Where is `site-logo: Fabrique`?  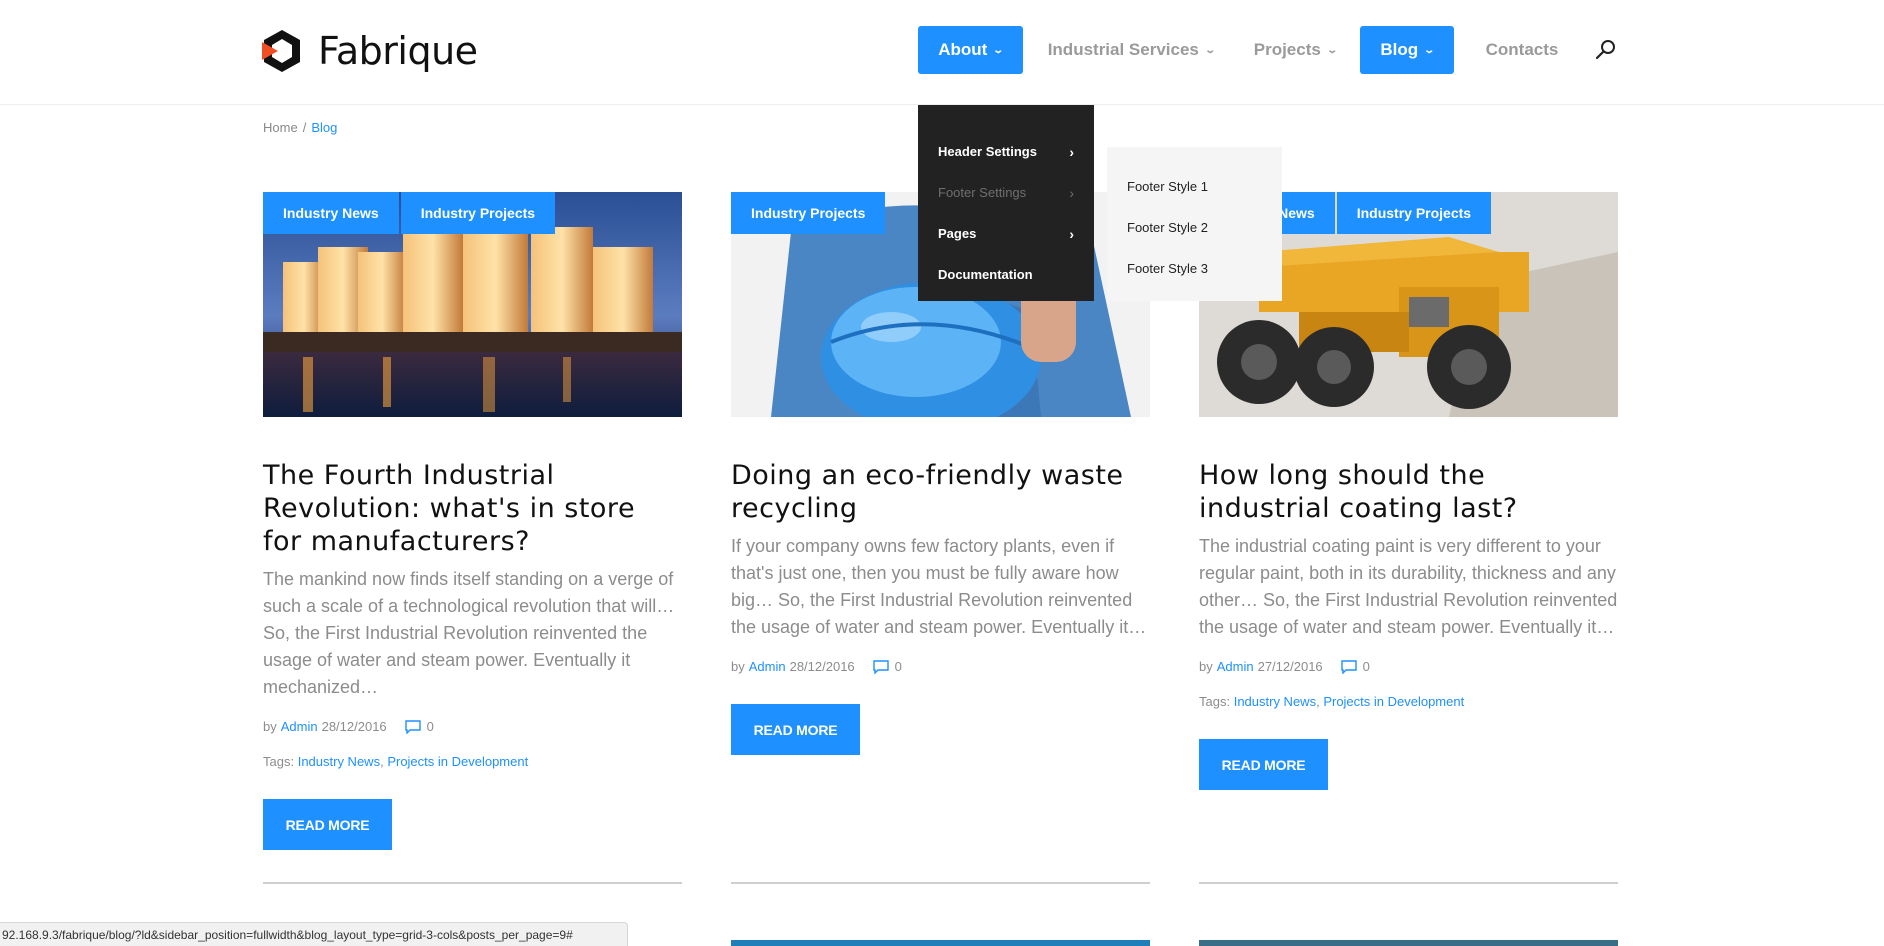 site-logo: Fabrique is located at coordinates (370, 51).